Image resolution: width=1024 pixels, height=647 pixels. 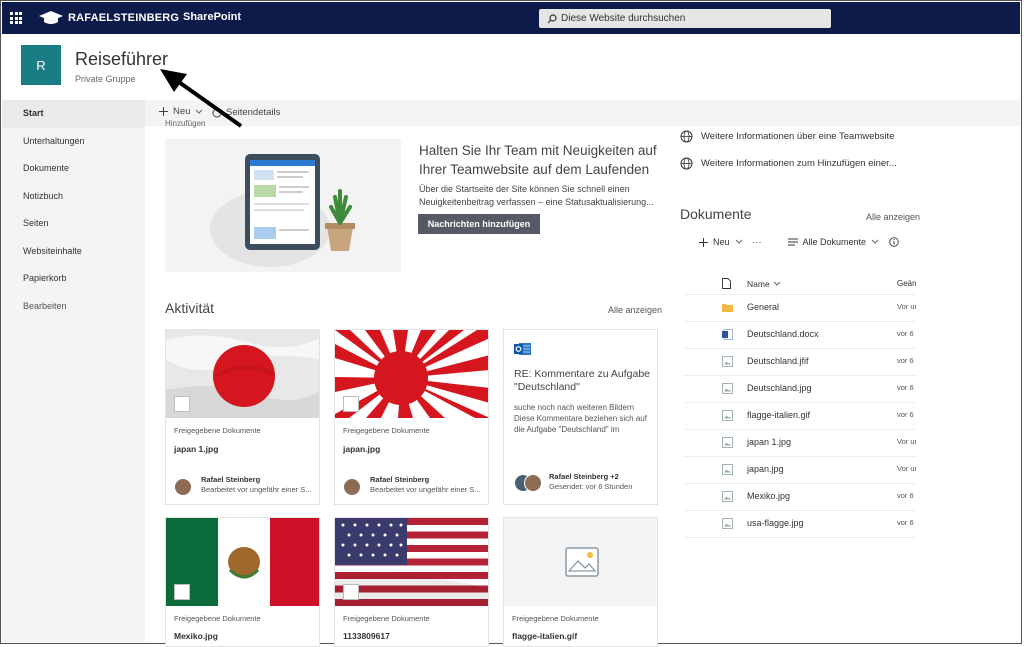 I want to click on activity-card: Freigegebene Dokumente Mexiko.jpg, so click(x=242, y=582).